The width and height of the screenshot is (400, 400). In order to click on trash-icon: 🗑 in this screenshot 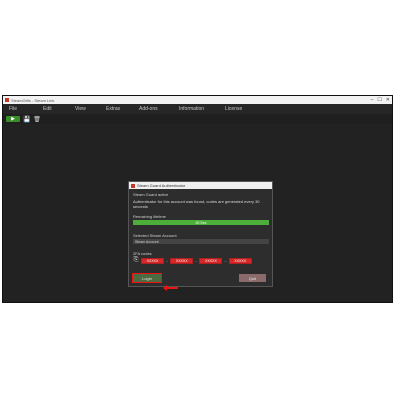, I will do `click(37, 119)`.